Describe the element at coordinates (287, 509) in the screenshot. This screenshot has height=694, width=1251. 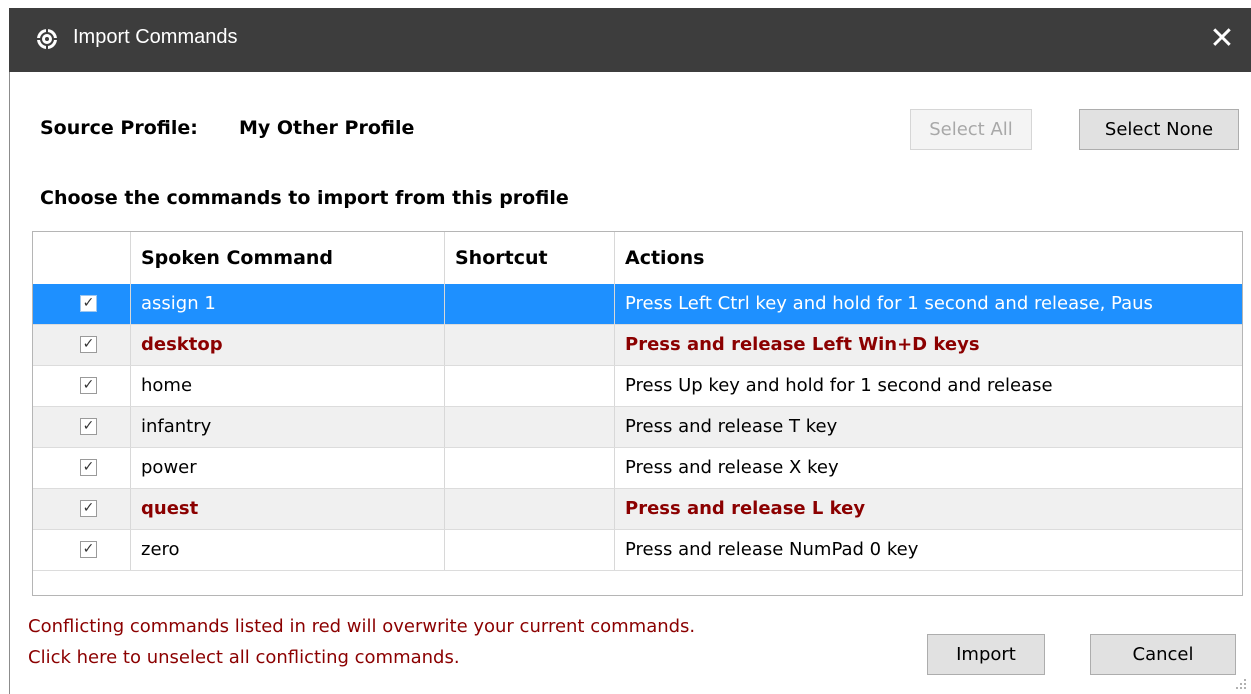
I see `spoken-command-cell: quest` at that location.